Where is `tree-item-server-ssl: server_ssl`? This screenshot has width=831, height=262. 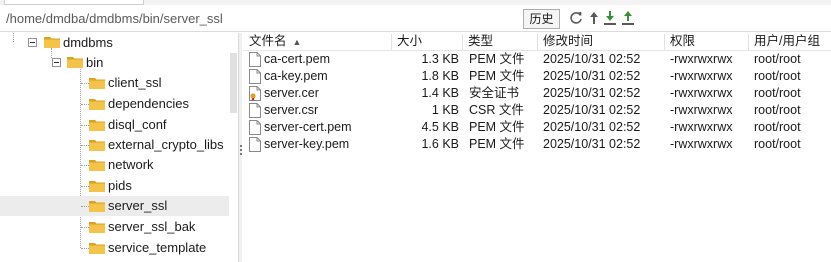
tree-item-server-ssl: server_ssl is located at coordinates (114, 206).